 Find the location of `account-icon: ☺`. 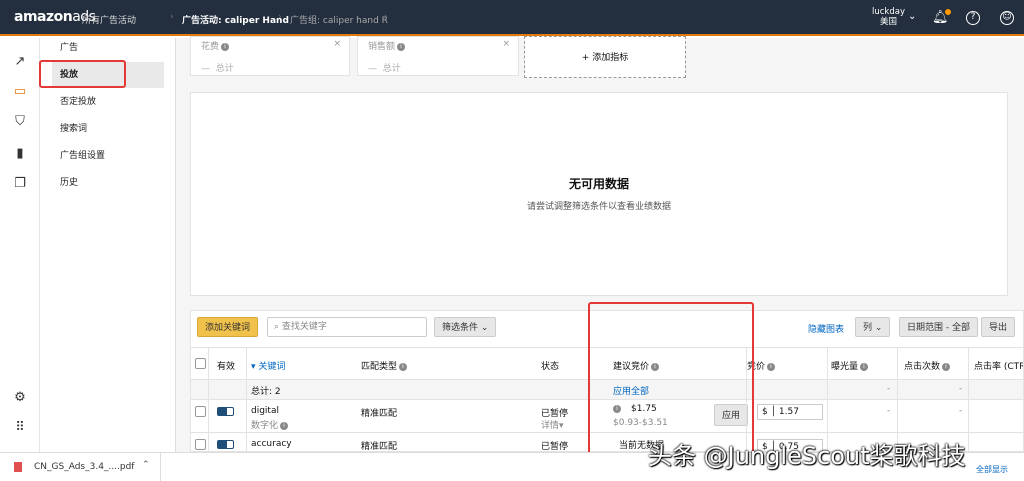

account-icon: ☺ is located at coordinates (1007, 18).